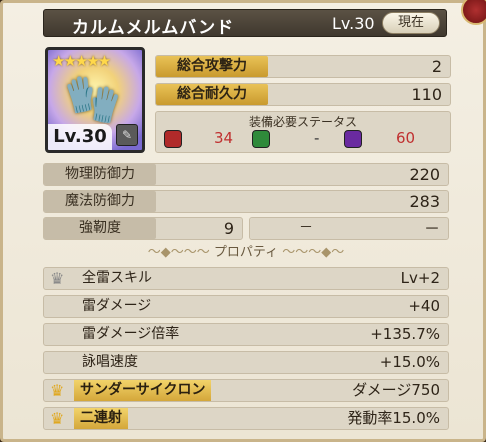  What do you see at coordinates (409, 362) in the screenshot?
I see `property-value: +15.0%` at bounding box center [409, 362].